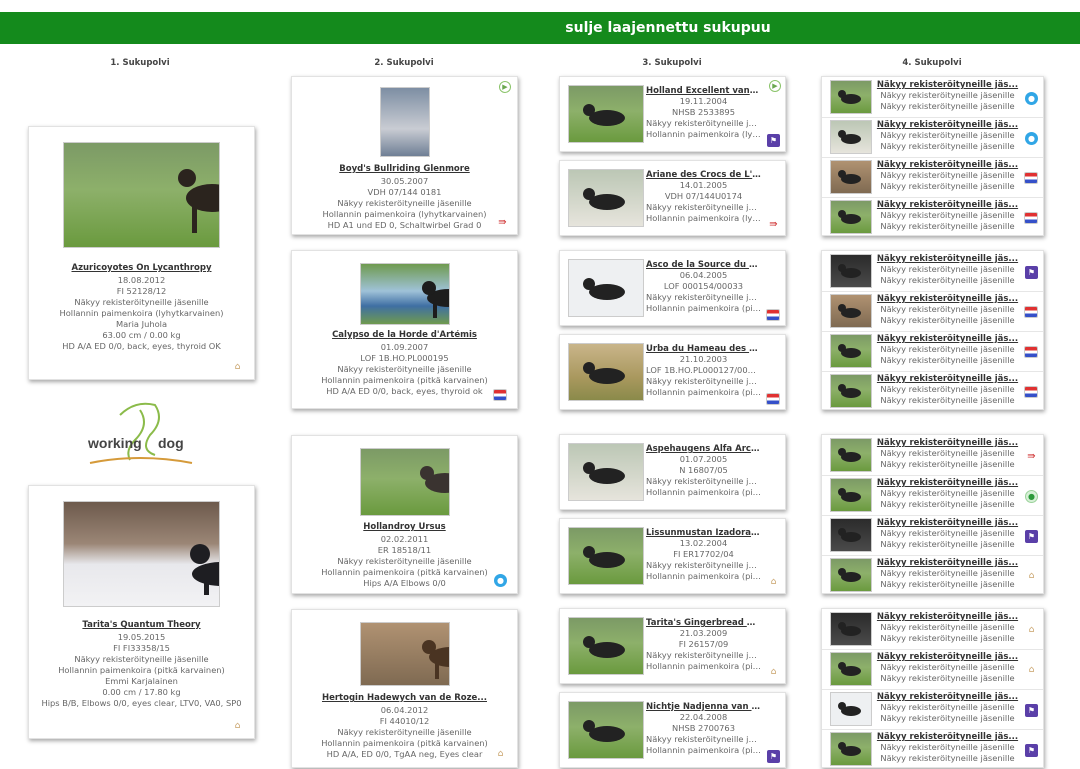  Describe the element at coordinates (703, 359) in the screenshot. I see `dog-birthdate: 21.10.2003` at that location.